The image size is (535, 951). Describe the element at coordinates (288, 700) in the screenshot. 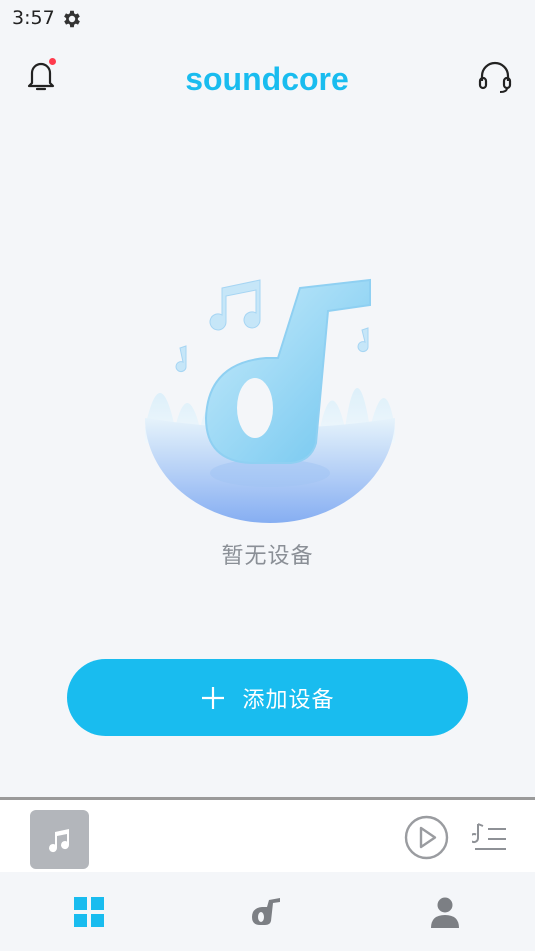

I see `add-device-label: 添加设备` at that location.